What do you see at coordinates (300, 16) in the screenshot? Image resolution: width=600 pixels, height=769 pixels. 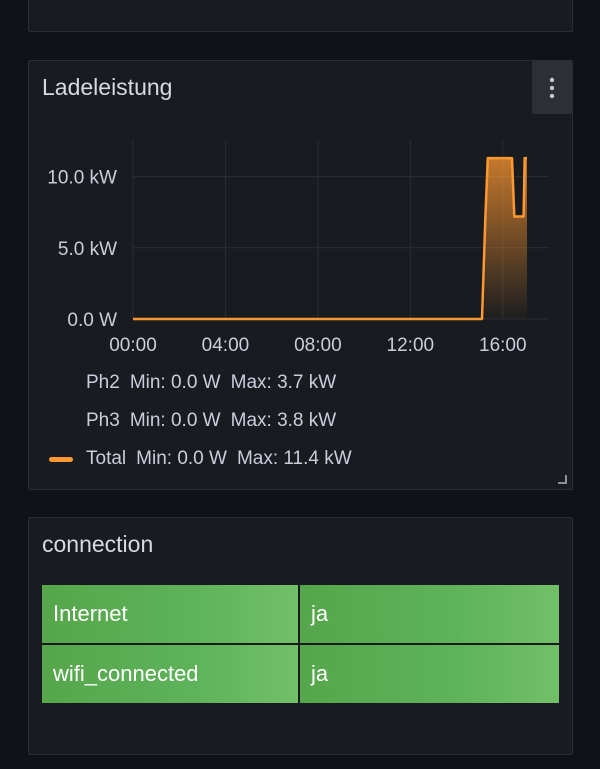 I see `top-panel` at bounding box center [300, 16].